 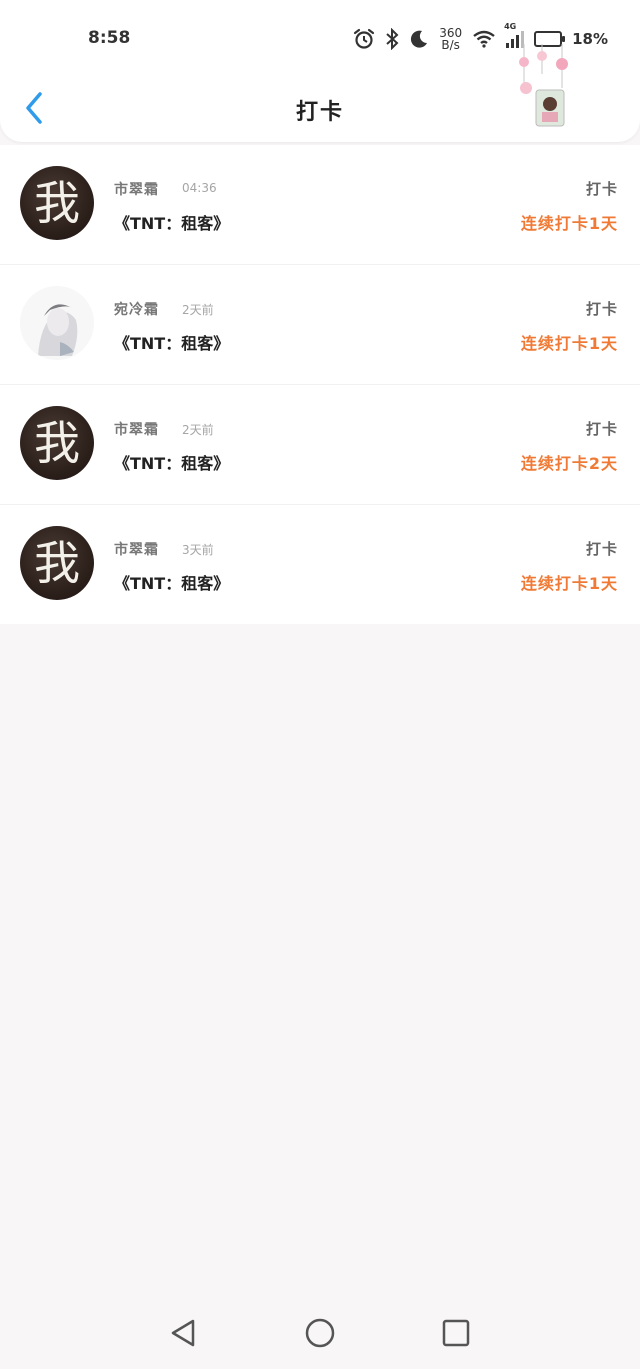 I want to click on circle-home-icon, so click(x=320, y=1333).